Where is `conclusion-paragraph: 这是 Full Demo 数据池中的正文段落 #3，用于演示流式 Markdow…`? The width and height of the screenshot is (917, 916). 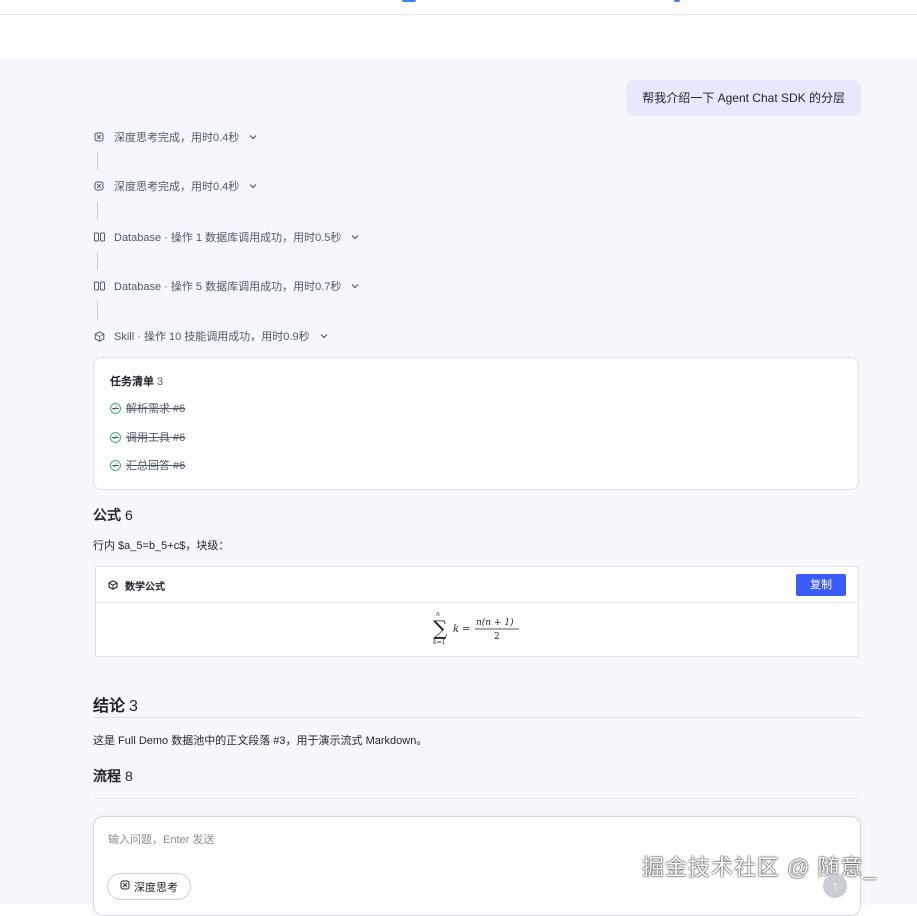
conclusion-paragraph: 这是 Full Demo 数据池中的正文段落 #3，用于演示流式 Markdow… is located at coordinates (260, 741).